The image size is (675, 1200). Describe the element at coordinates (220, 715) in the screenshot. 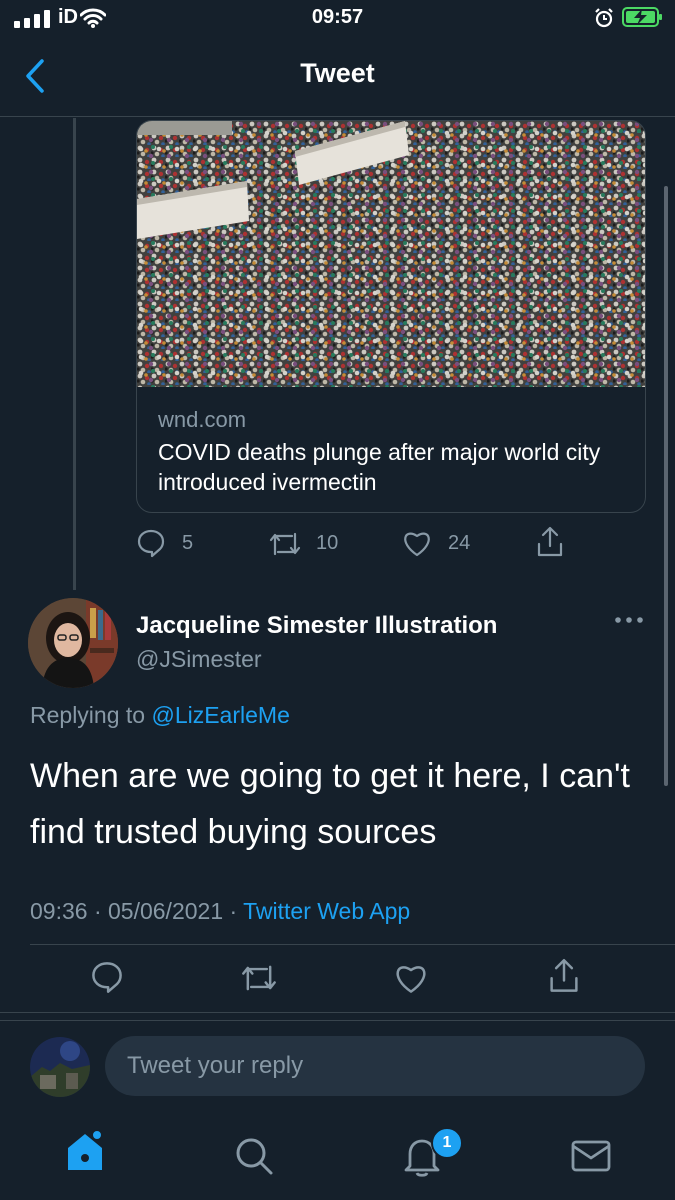

I see `replying-to-mention: @LizEarleMe` at that location.